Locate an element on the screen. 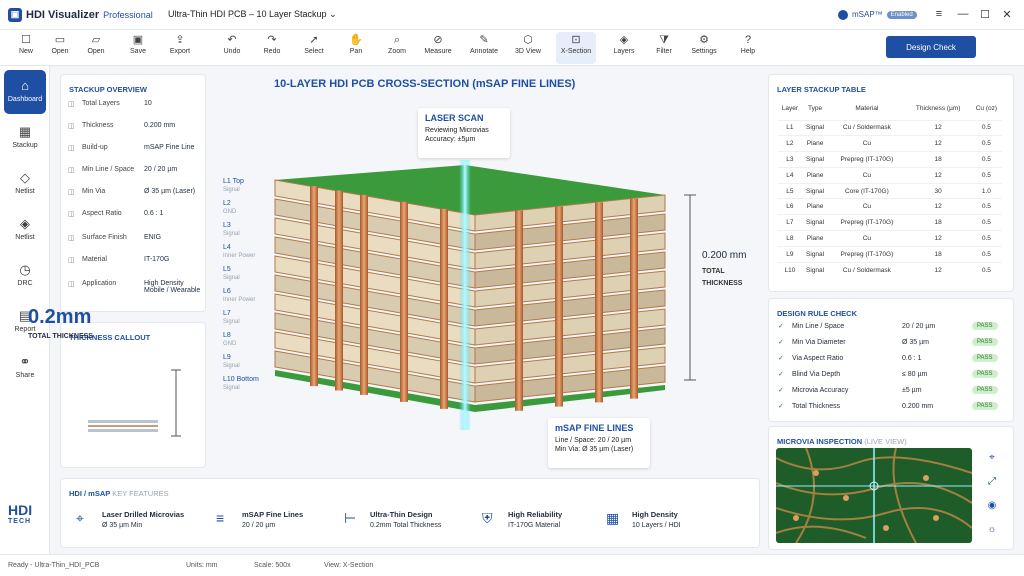  table-row: L5 Signal Core (IT-170G) 30 1.0 is located at coordinates (890, 190).